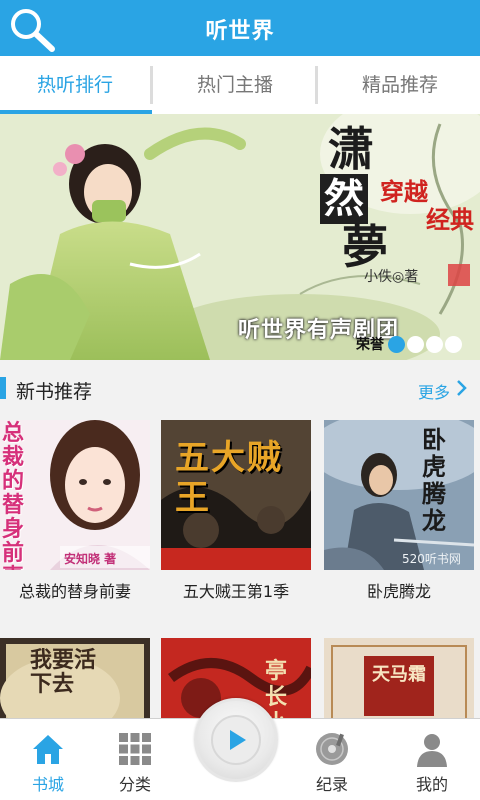 The image size is (480, 800). What do you see at coordinates (434, 480) in the screenshot?
I see `book-cover-title: 卧虎腾龙` at bounding box center [434, 480].